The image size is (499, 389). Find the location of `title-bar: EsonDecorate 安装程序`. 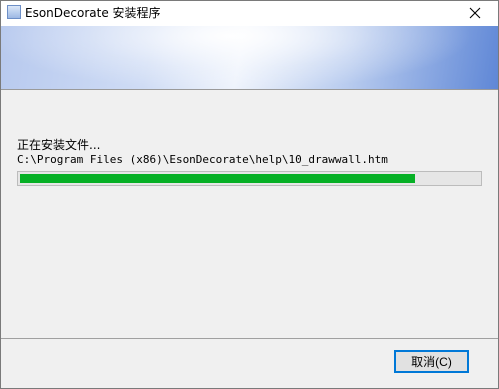

title-bar: EsonDecorate 安装程序 is located at coordinates (249, 13).